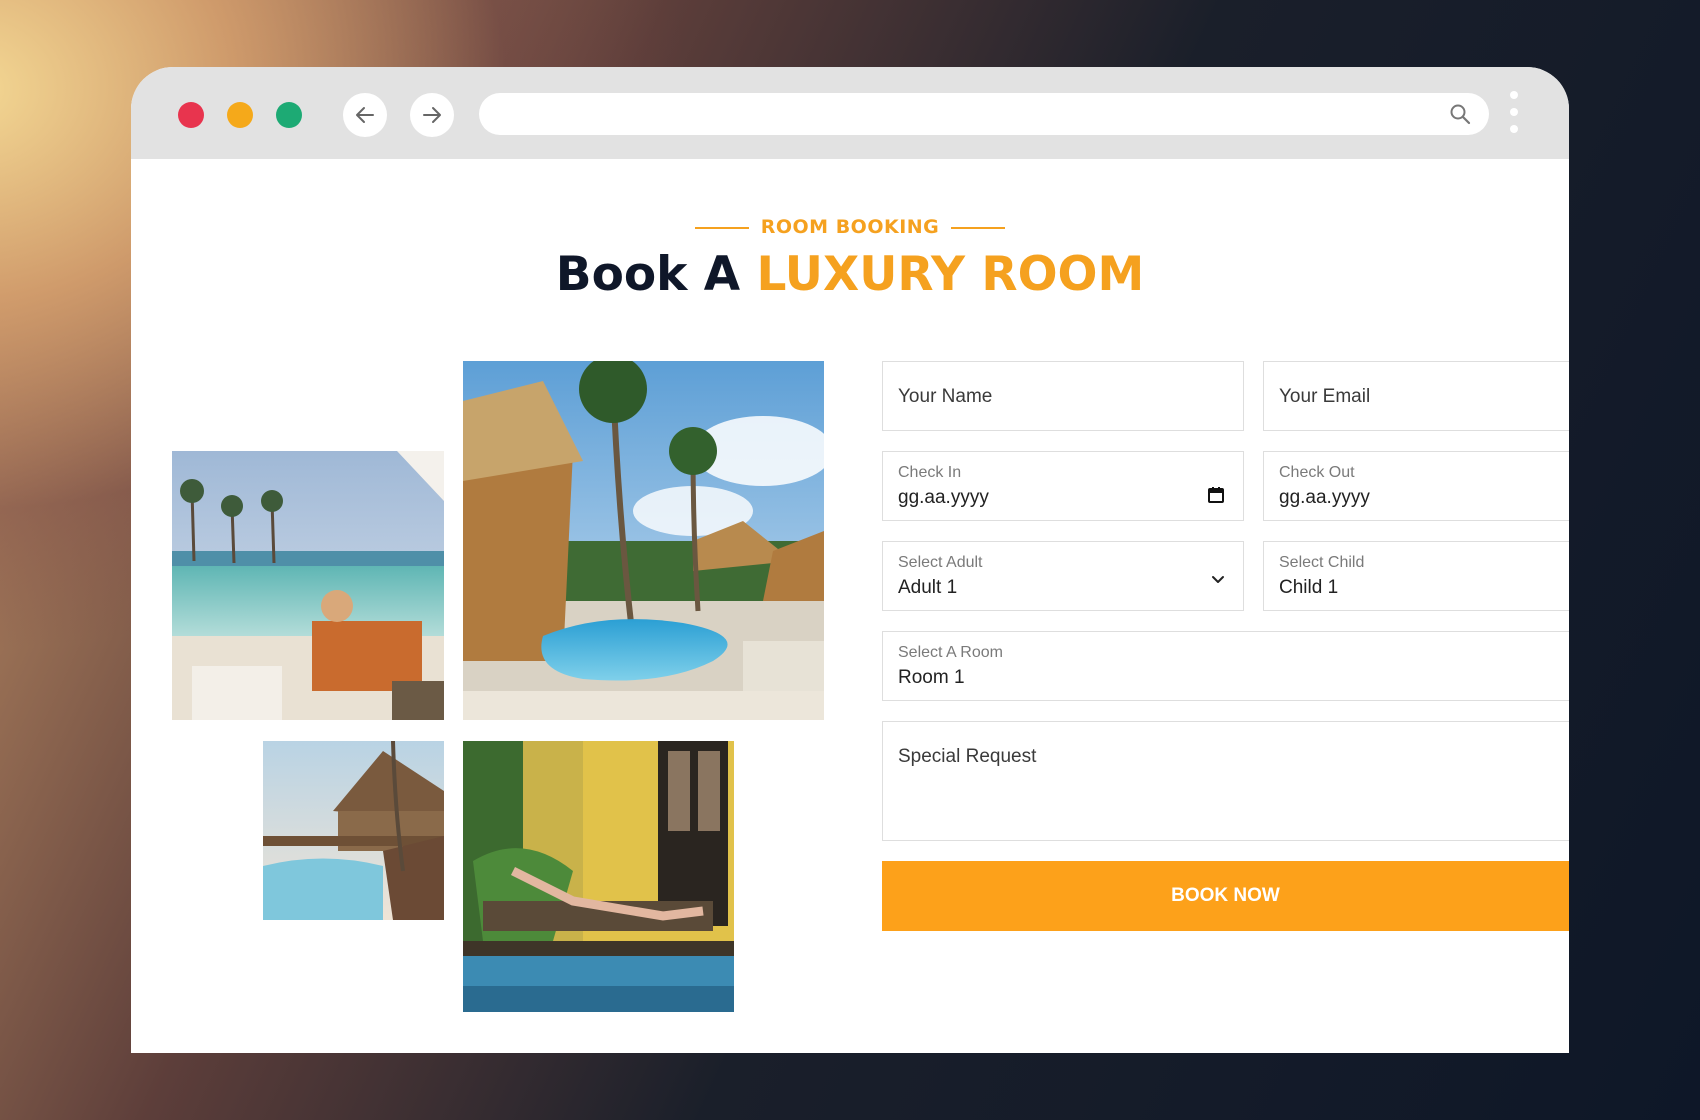 This screenshot has height=1120, width=1700. What do you see at coordinates (1218, 579) in the screenshot?
I see `chevron-down-icon` at bounding box center [1218, 579].